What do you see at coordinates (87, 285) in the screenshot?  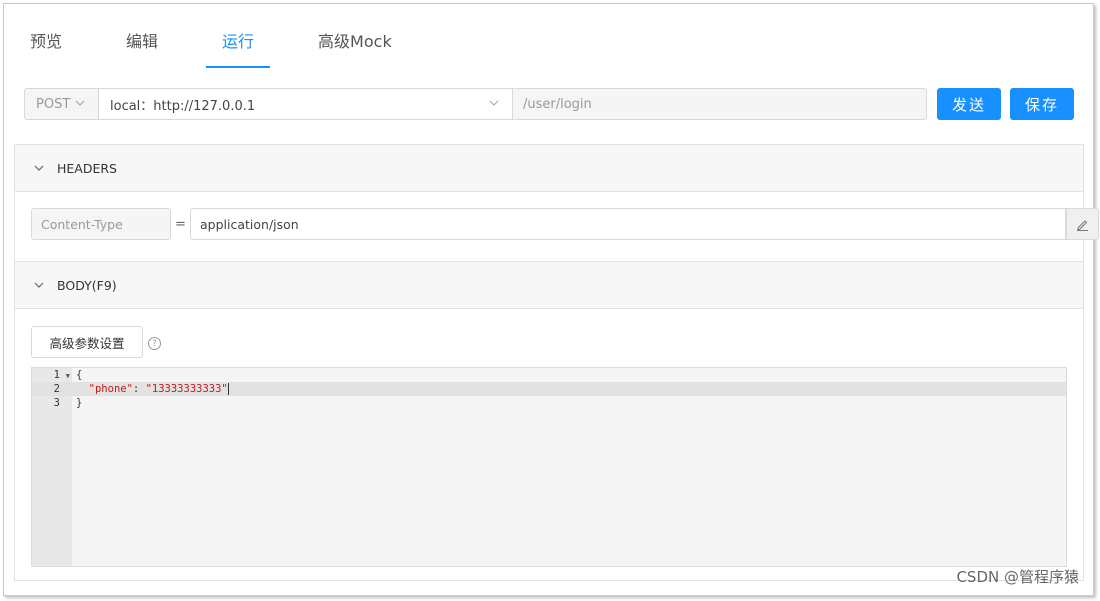 I see `body-title: BODY(F9)` at bounding box center [87, 285].